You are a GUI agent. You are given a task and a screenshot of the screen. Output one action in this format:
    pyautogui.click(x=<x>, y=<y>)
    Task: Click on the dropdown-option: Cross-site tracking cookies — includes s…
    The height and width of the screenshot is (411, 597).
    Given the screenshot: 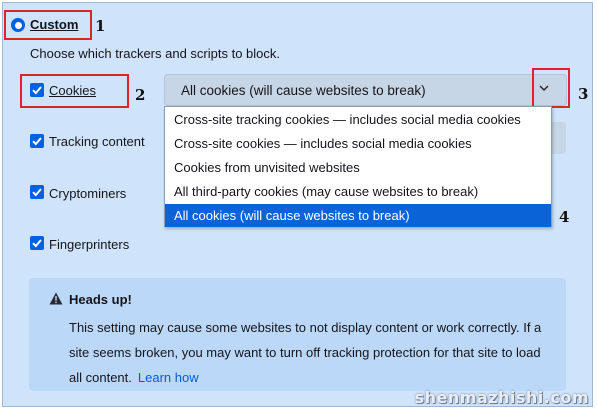 What is the action you would take?
    pyautogui.click(x=358, y=120)
    